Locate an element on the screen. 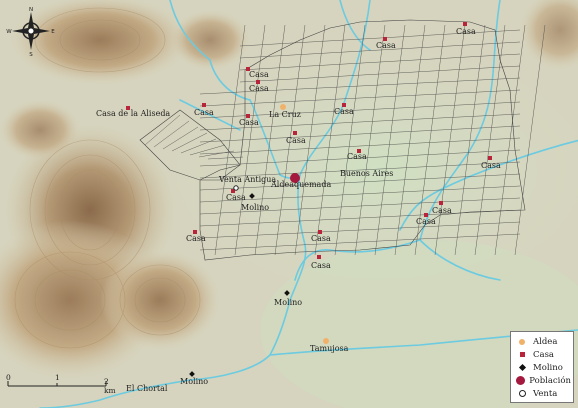  legend-item-poblacion: Población is located at coordinates (543, 380).